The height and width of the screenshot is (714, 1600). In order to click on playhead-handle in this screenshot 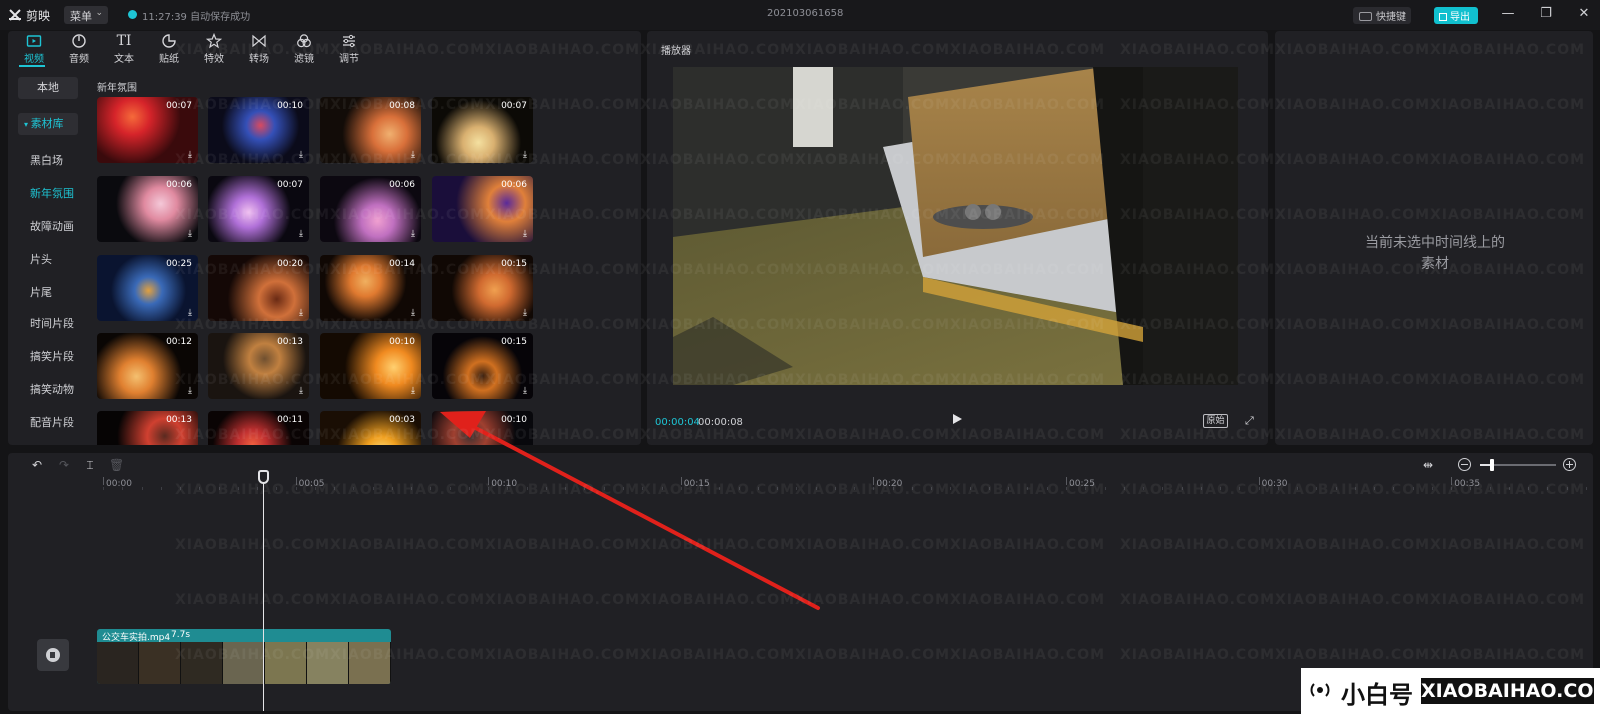, I will do `click(263, 477)`.